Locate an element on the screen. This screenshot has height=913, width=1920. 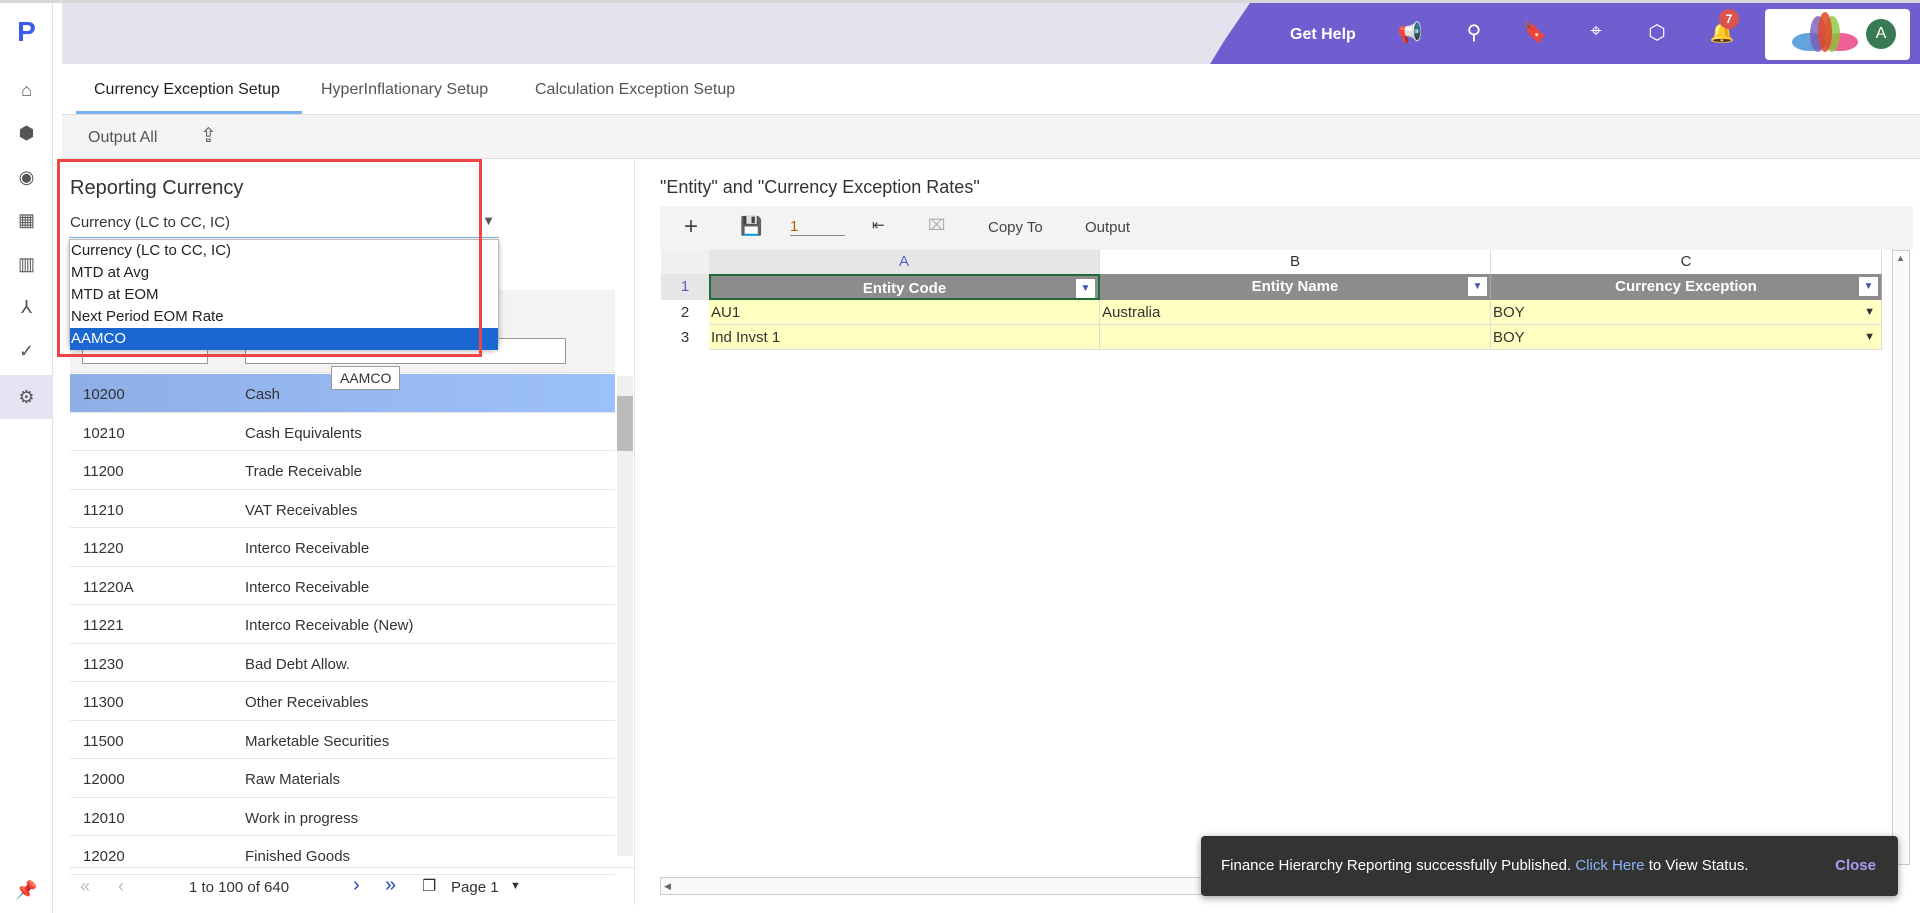
header-label: Entity Name is located at coordinates (1295, 286).